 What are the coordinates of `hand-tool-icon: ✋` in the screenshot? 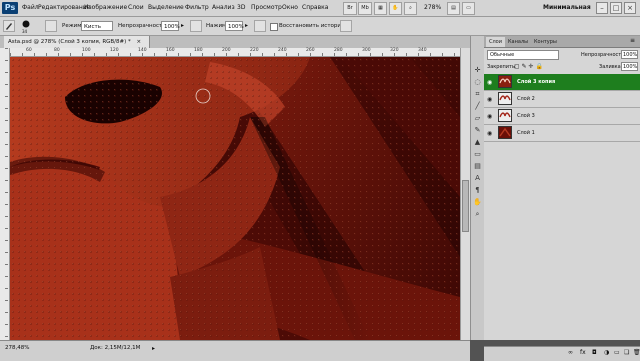 It's located at (477, 202).